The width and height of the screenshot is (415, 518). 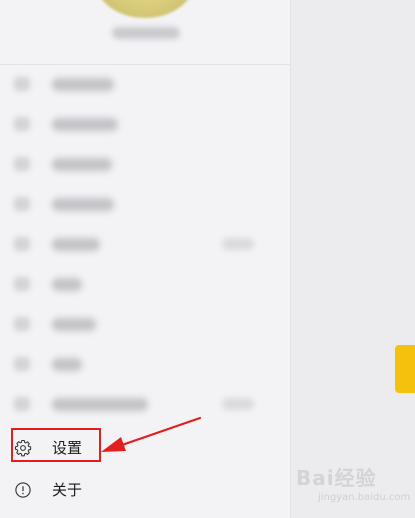 I want to click on accent-tab, so click(x=405, y=369).